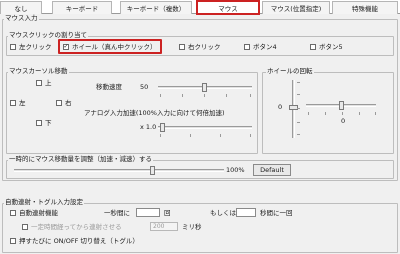  I want to click on tab-bar: なし キーボード キーボード（複数） マウス マウス(位置指定) 特殊機能, so click(200, 7).